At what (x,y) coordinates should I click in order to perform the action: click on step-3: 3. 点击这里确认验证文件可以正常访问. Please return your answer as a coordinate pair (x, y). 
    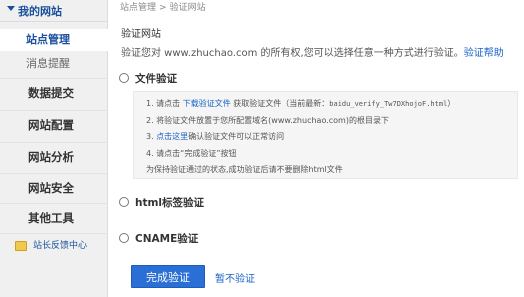
    Looking at the image, I should click on (215, 136).